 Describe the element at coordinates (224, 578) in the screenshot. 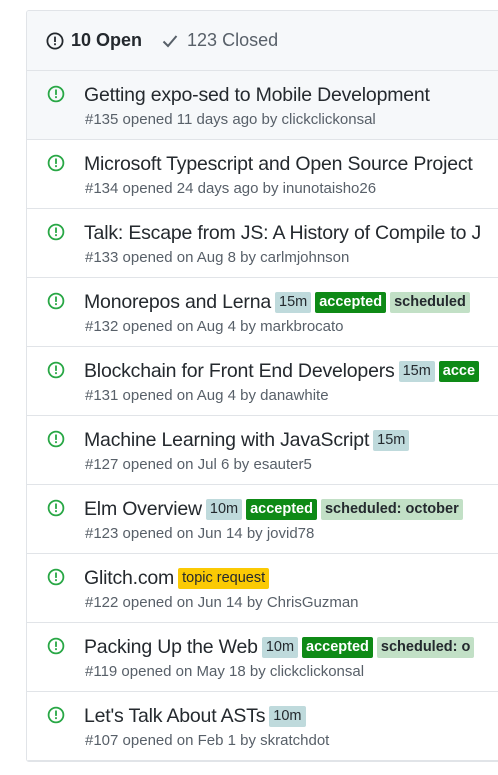

I see `label-topic-request: topic request` at that location.